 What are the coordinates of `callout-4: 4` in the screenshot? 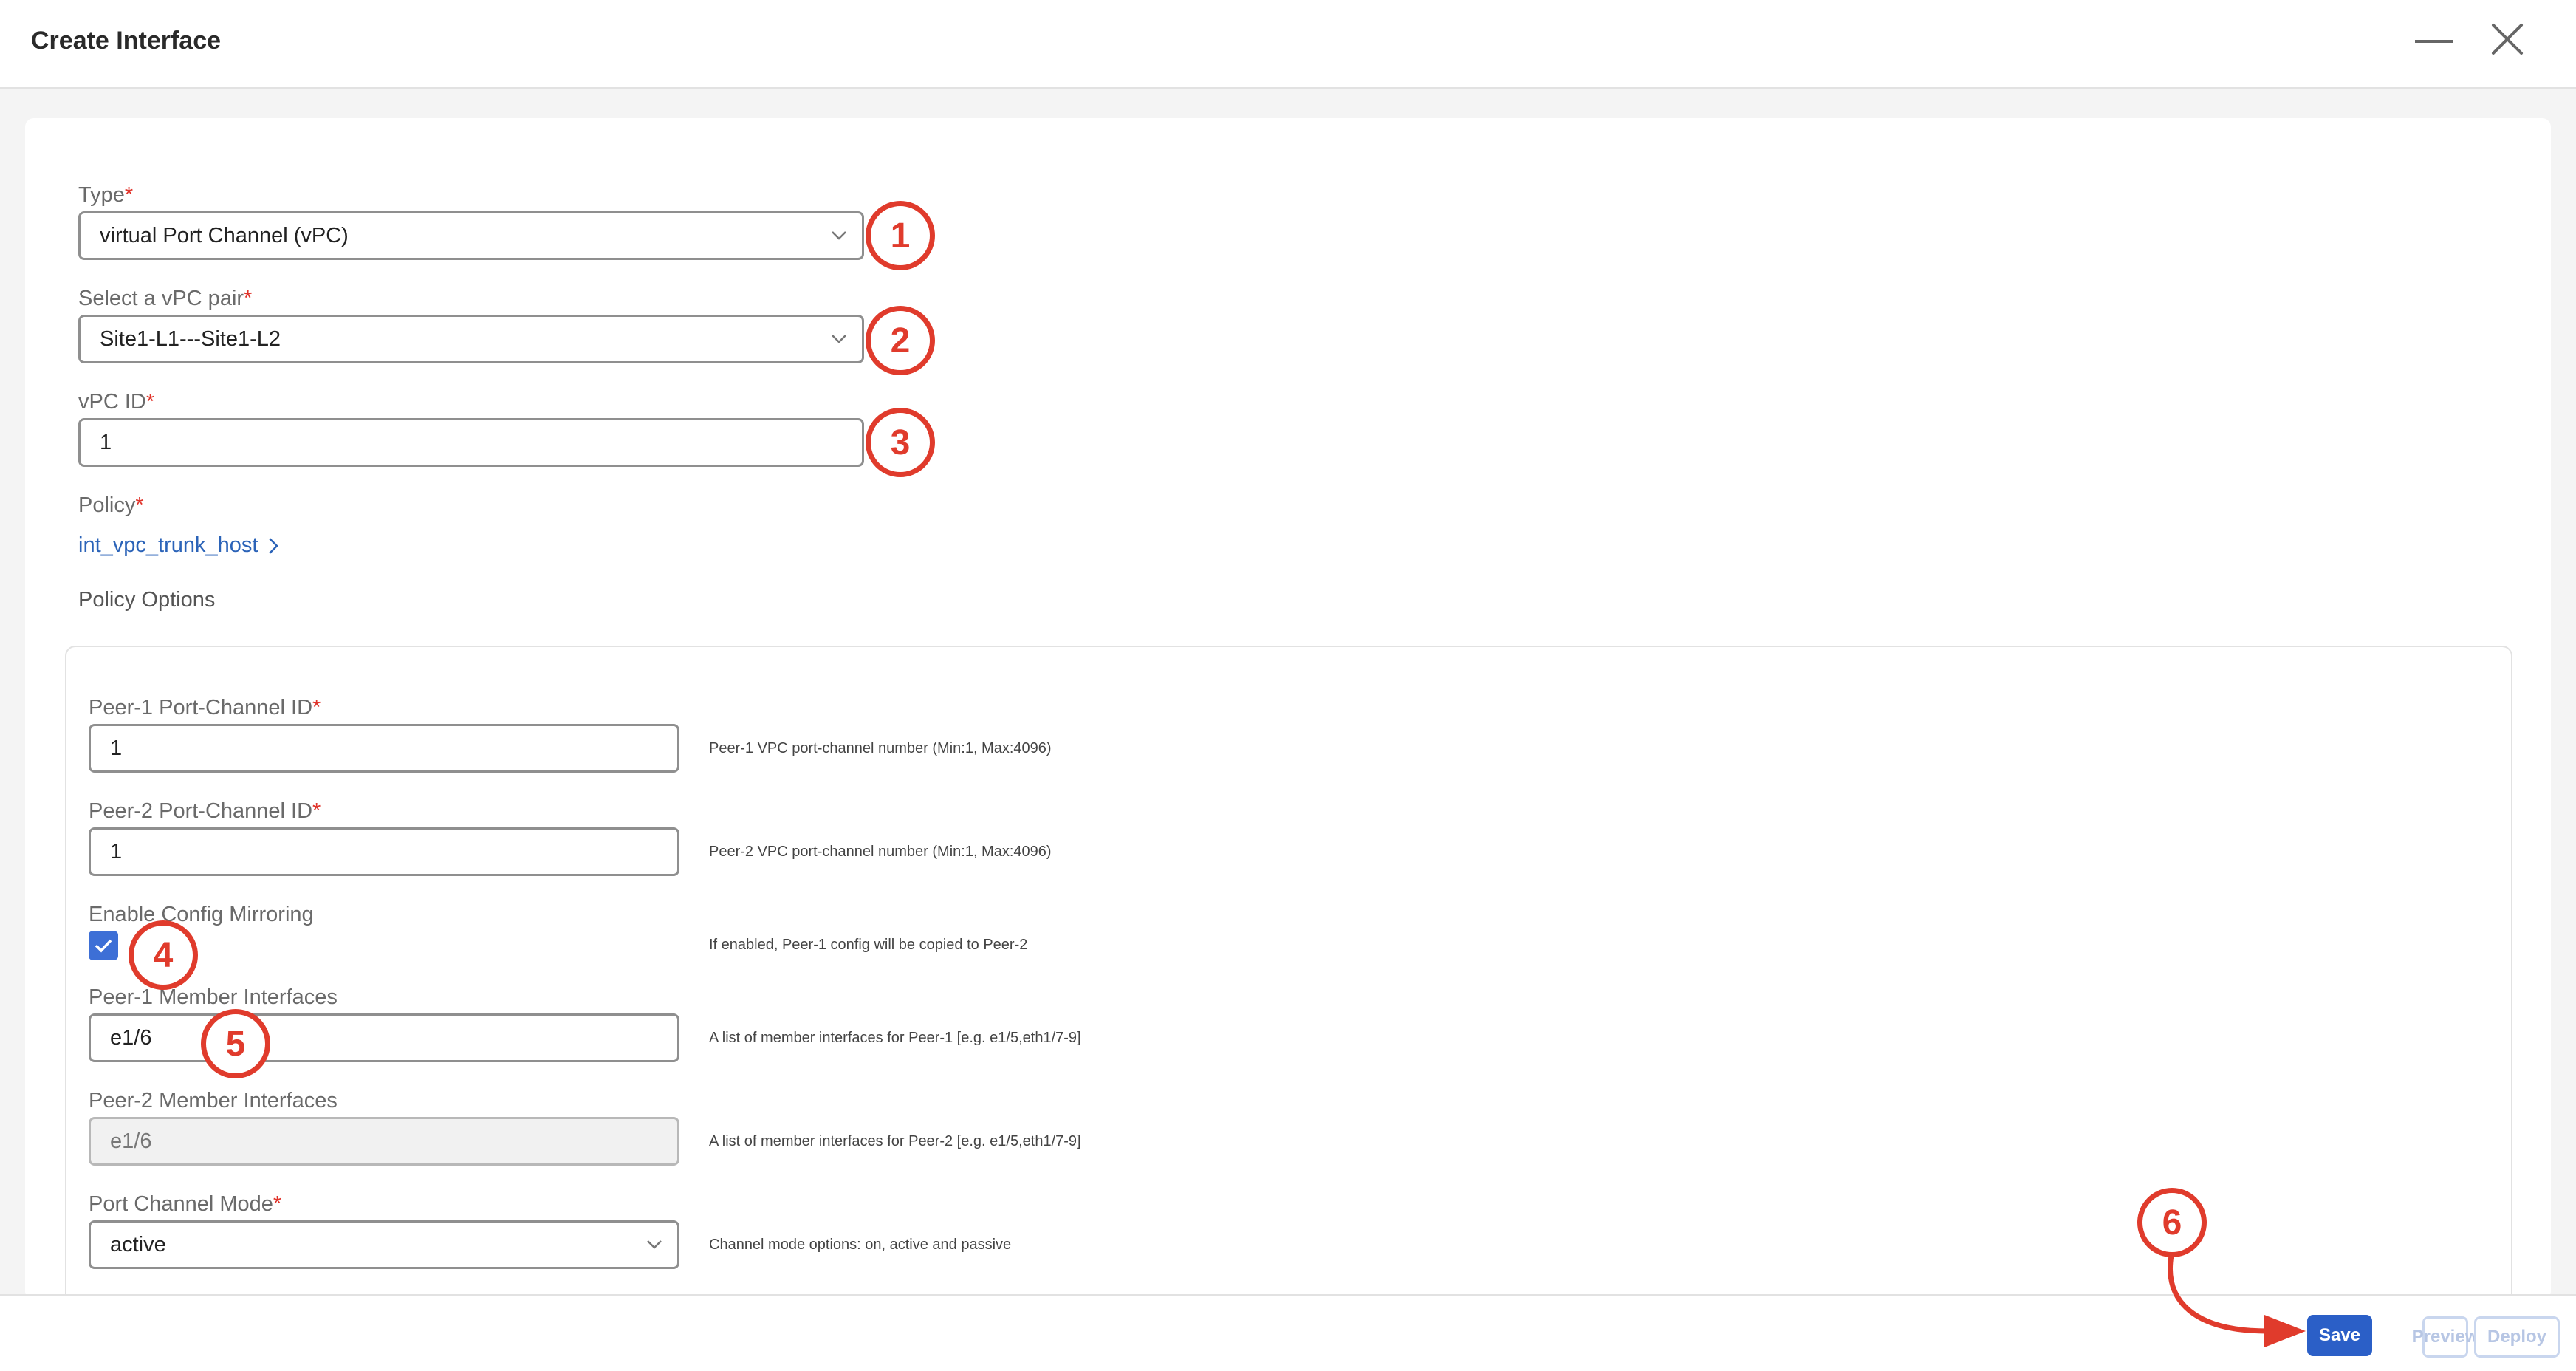 It's located at (163, 955).